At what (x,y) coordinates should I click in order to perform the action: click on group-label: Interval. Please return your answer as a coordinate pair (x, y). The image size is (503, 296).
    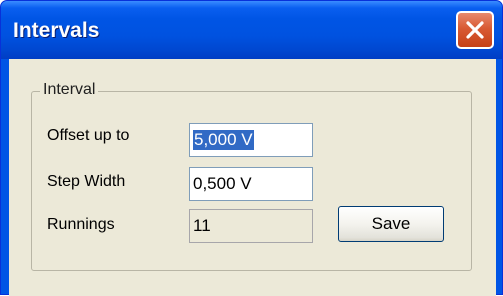
    Looking at the image, I should click on (69, 90).